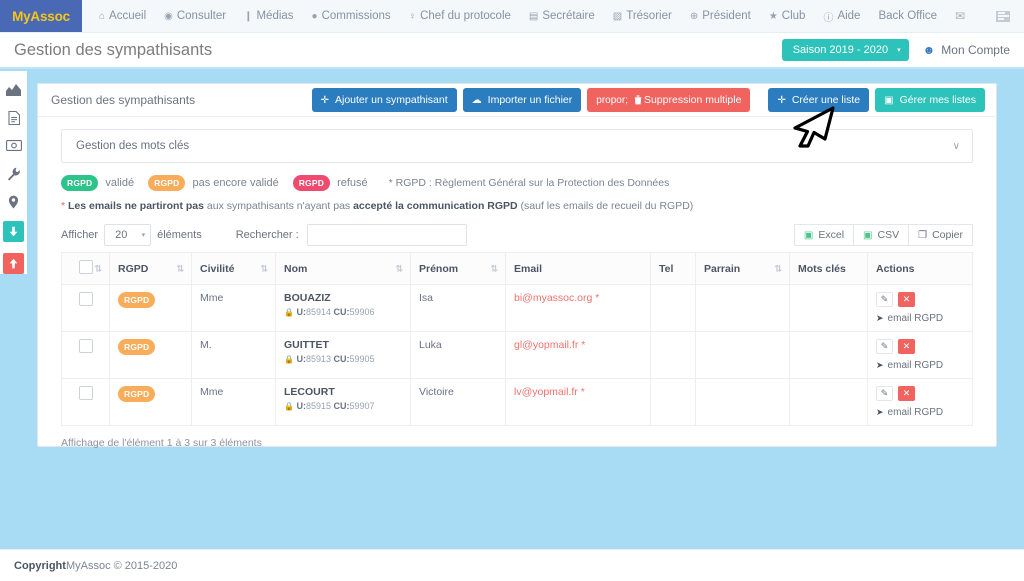  What do you see at coordinates (306, 345) in the screenshot?
I see `nom-value: GUITTET` at bounding box center [306, 345].